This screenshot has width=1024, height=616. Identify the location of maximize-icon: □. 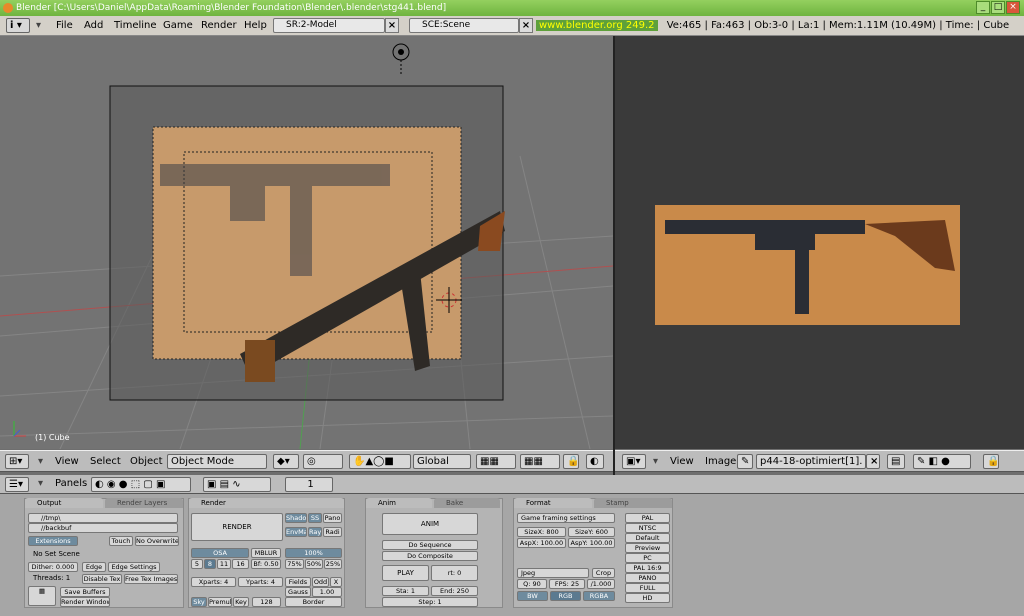
(998, 7).